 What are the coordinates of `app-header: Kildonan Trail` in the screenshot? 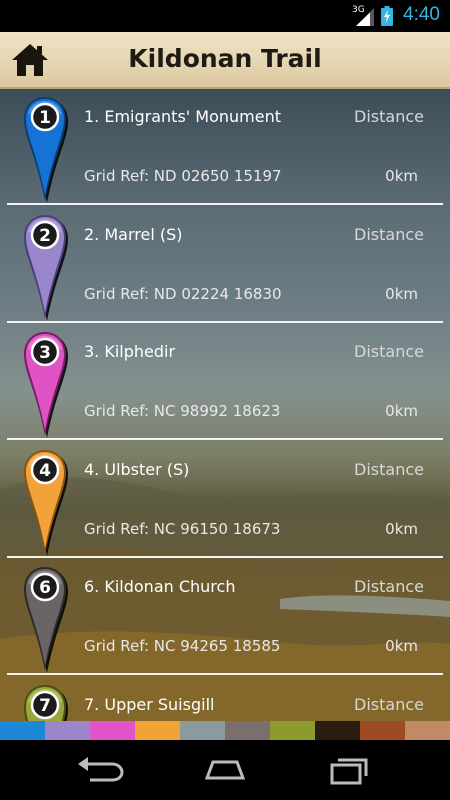 It's located at (225, 60).